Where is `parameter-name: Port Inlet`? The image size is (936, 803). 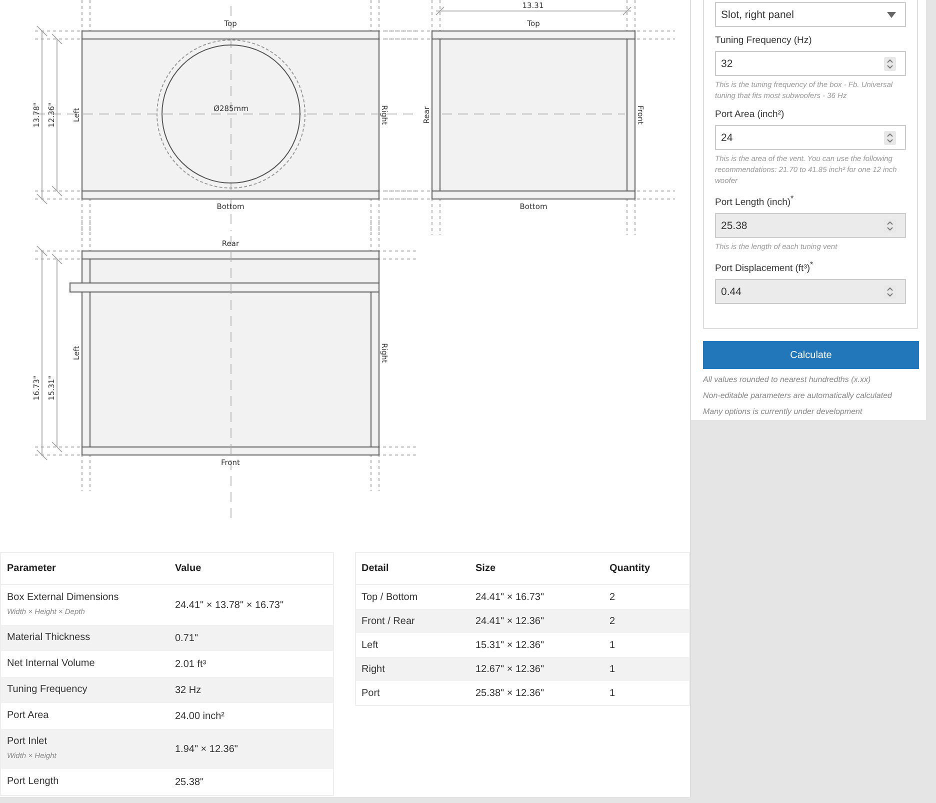
parameter-name: Port Inlet is located at coordinates (27, 742).